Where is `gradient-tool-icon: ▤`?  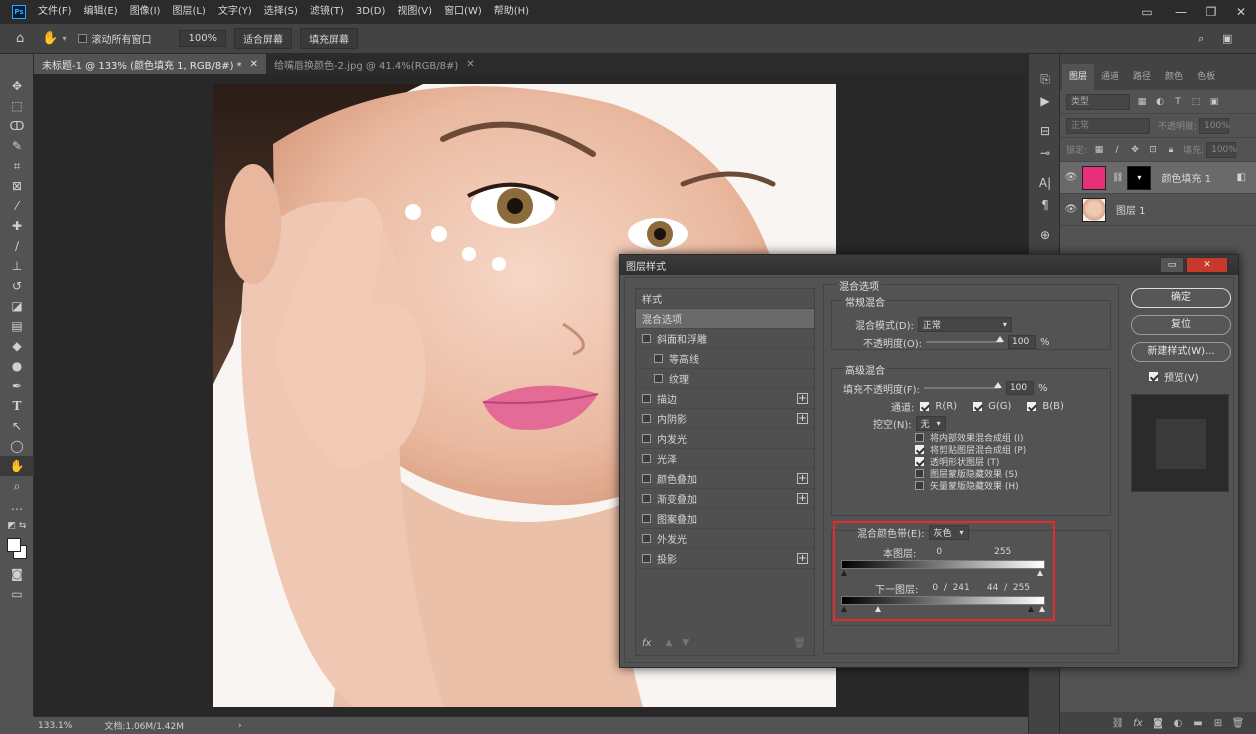
gradient-tool-icon: ▤ is located at coordinates (17, 326).